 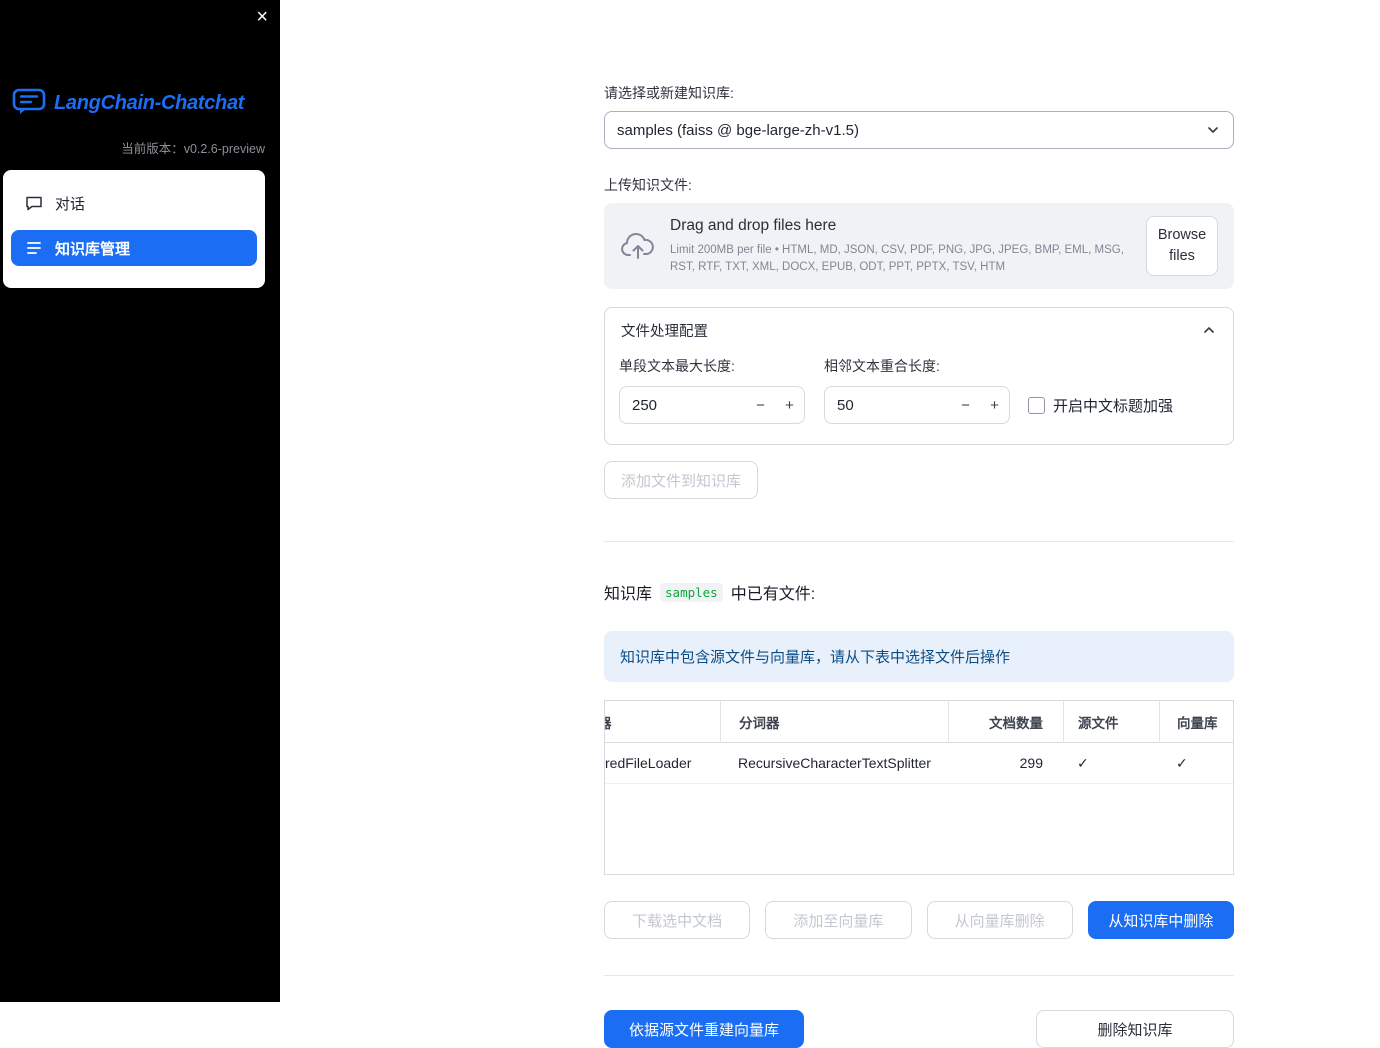 What do you see at coordinates (193, 149) in the screenshot?
I see `version-label: 当前版本：v0.2.6-preview` at bounding box center [193, 149].